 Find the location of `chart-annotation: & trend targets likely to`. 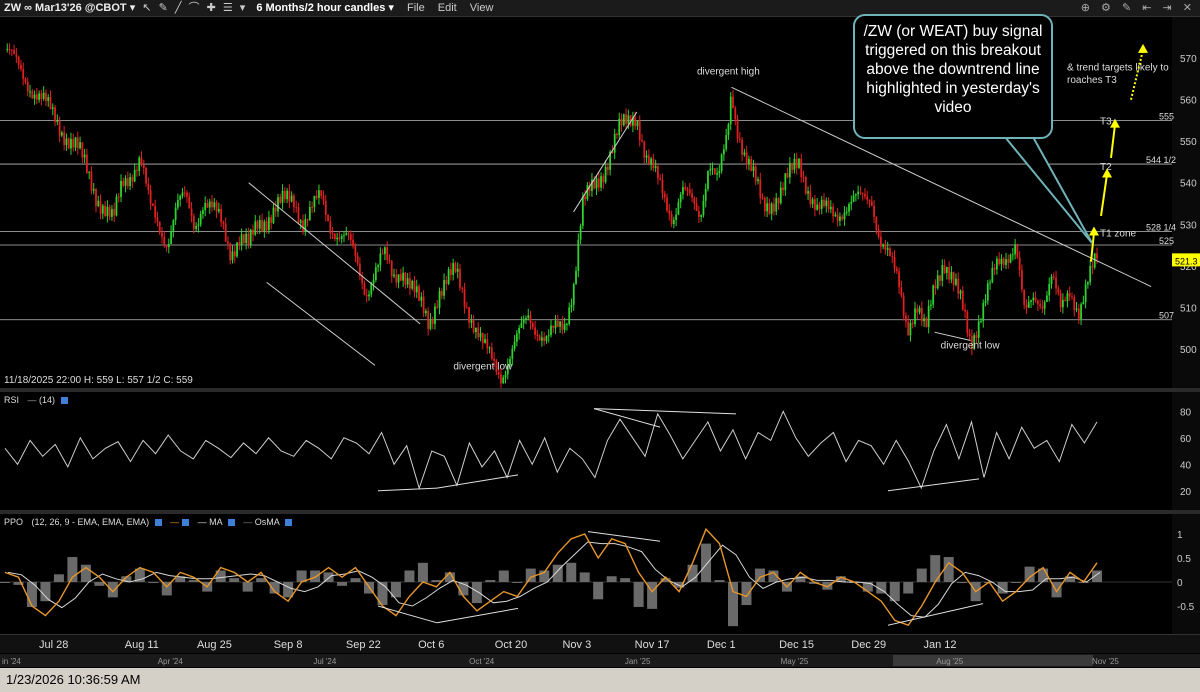

chart-annotation: & trend targets likely to is located at coordinates (1118, 68).